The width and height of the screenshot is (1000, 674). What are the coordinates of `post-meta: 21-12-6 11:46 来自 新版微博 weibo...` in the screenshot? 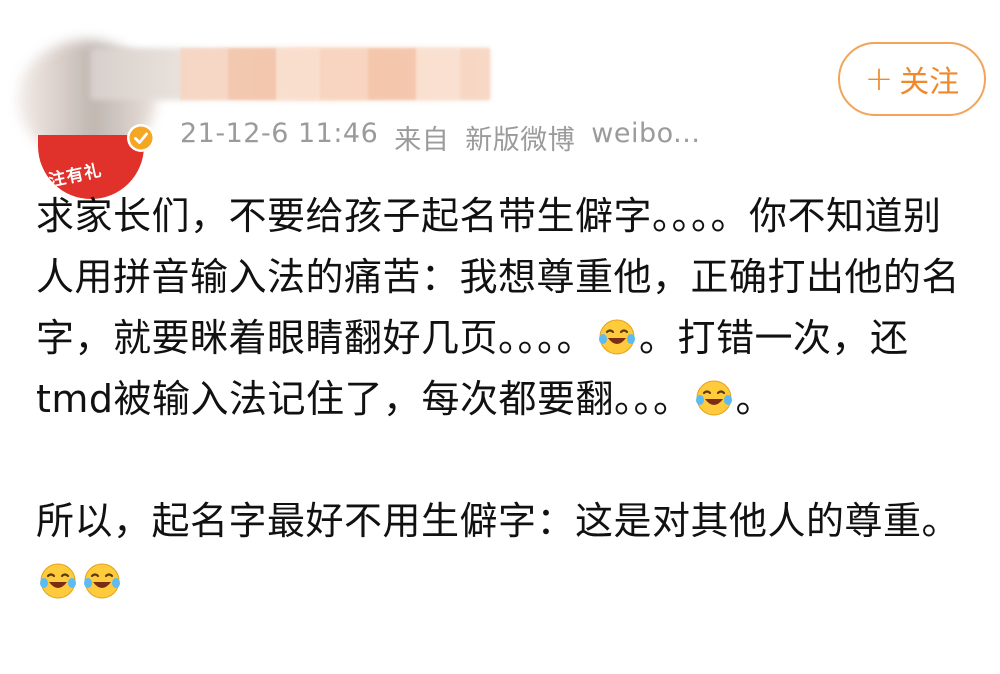 It's located at (440, 137).